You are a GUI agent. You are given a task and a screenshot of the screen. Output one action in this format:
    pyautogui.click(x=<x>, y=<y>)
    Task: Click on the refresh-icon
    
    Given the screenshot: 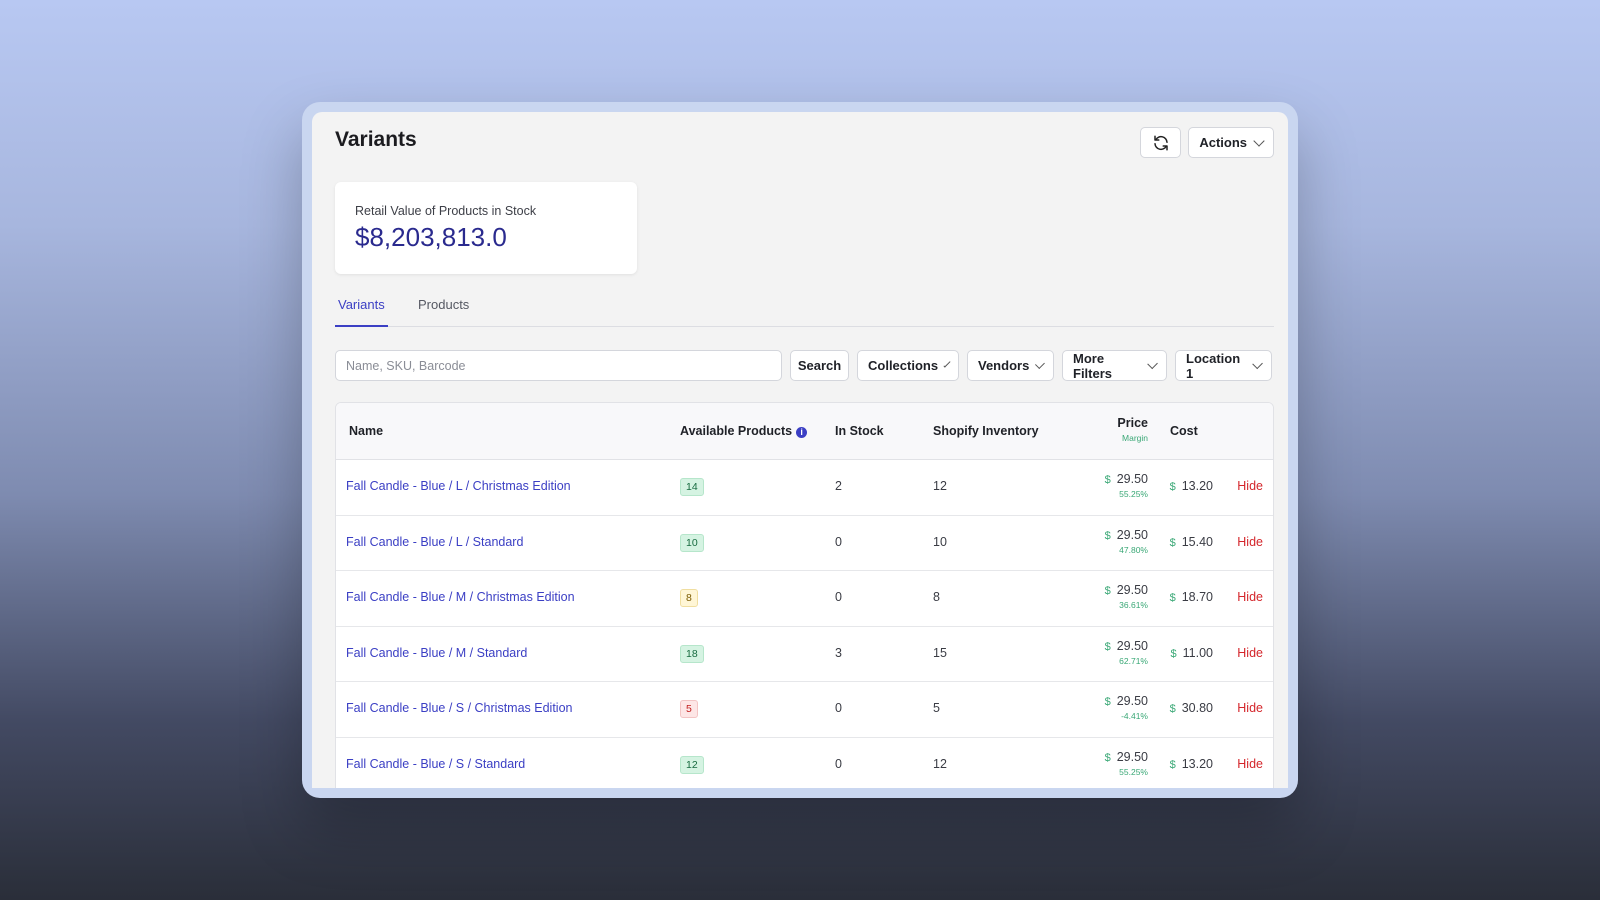 What is the action you would take?
    pyautogui.click(x=1161, y=142)
    